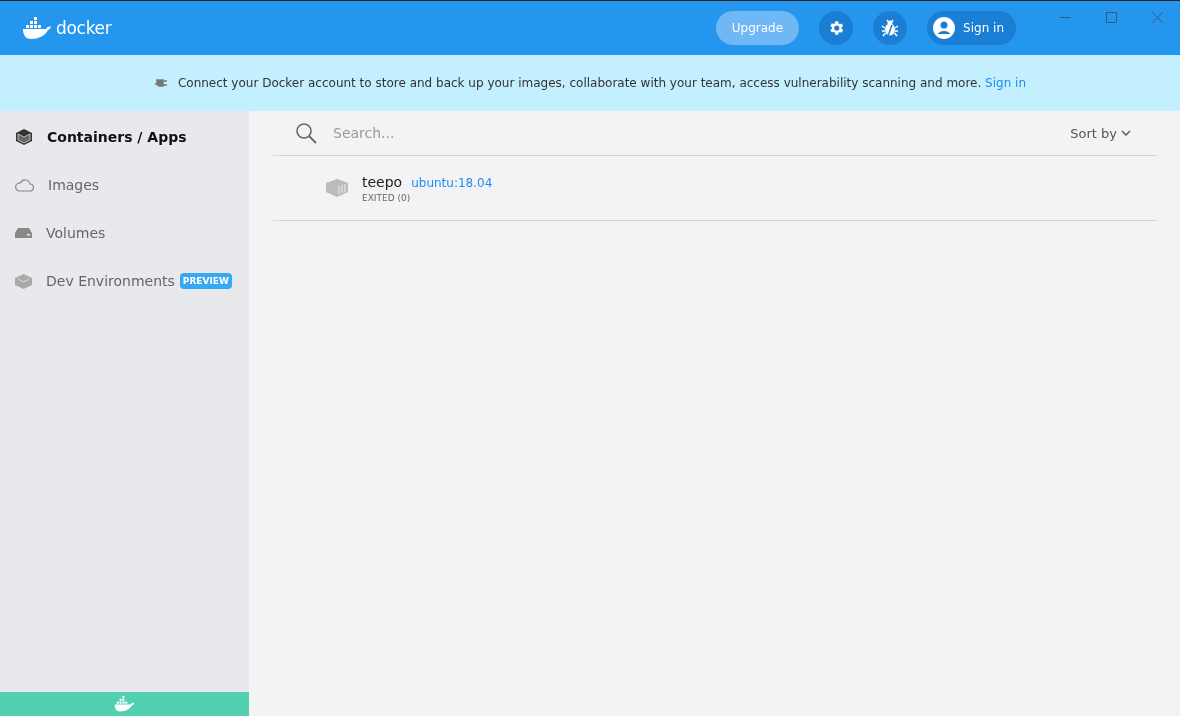  What do you see at coordinates (205, 281) in the screenshot?
I see `preview-badge: PREVIEW` at bounding box center [205, 281].